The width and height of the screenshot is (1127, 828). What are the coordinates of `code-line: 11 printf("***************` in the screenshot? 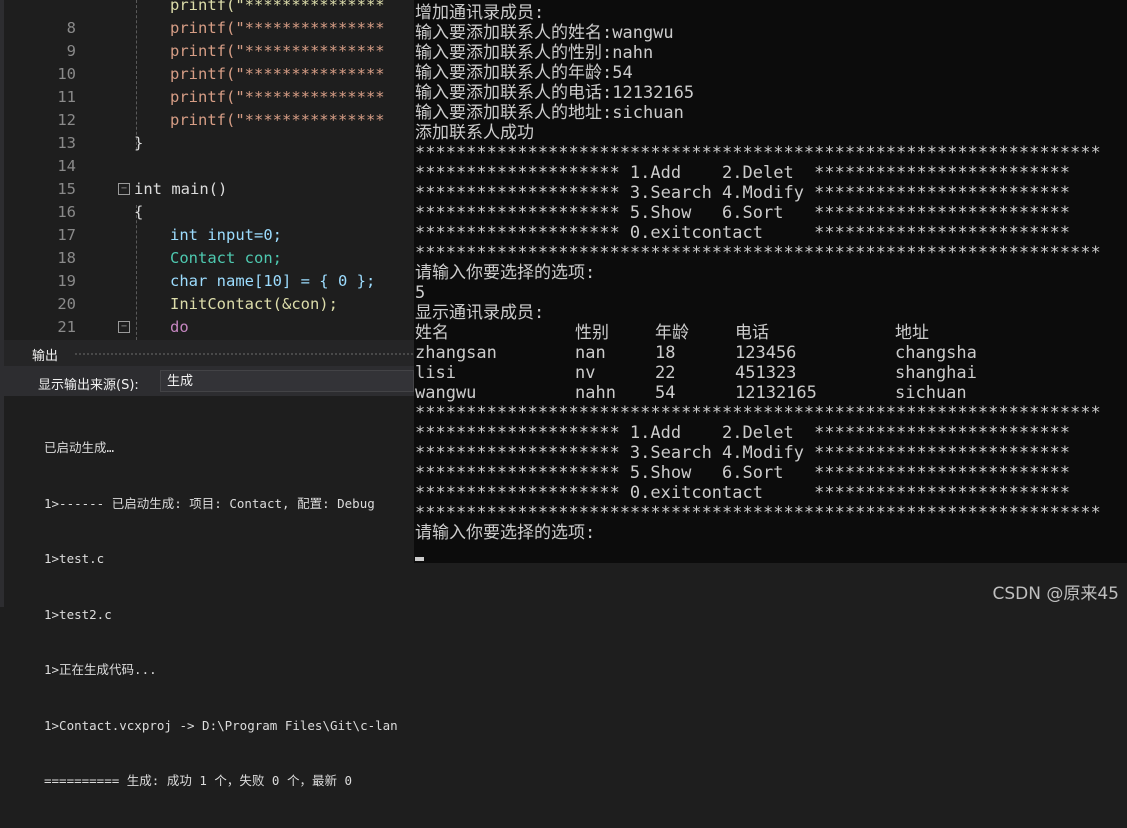 It's located at (209, 84).